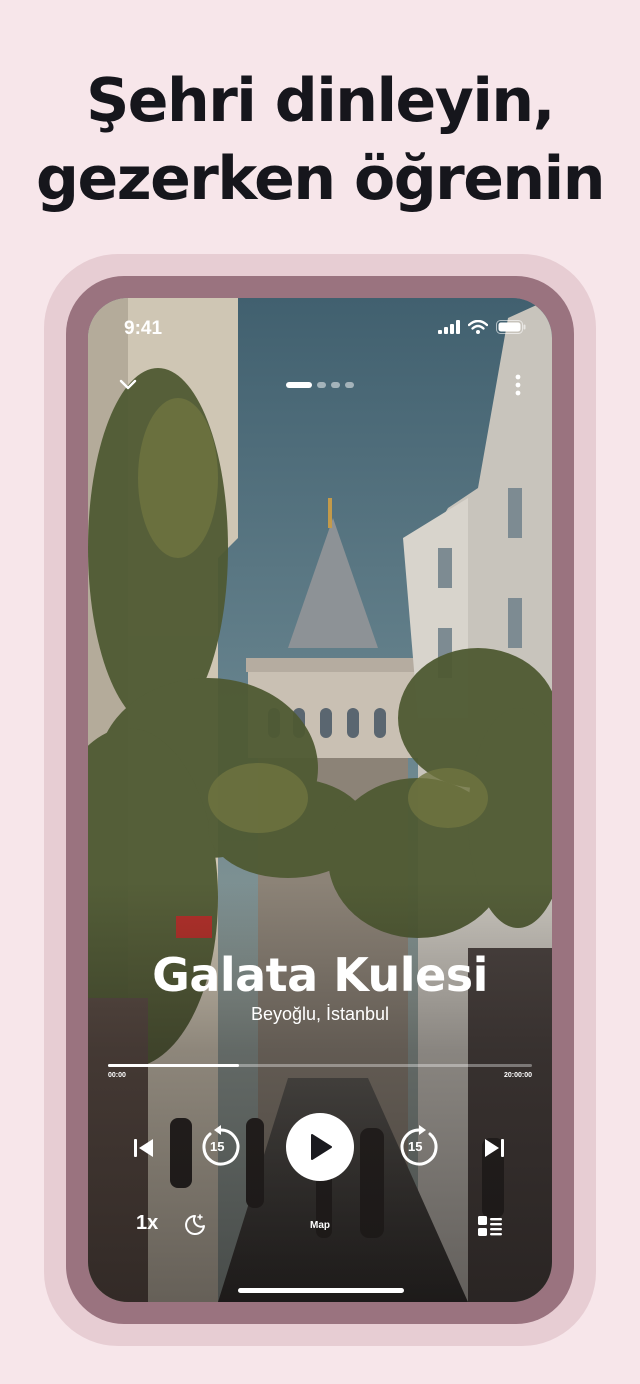 This screenshot has width=640, height=1384. I want to click on playlist-button, so click(490, 1226).